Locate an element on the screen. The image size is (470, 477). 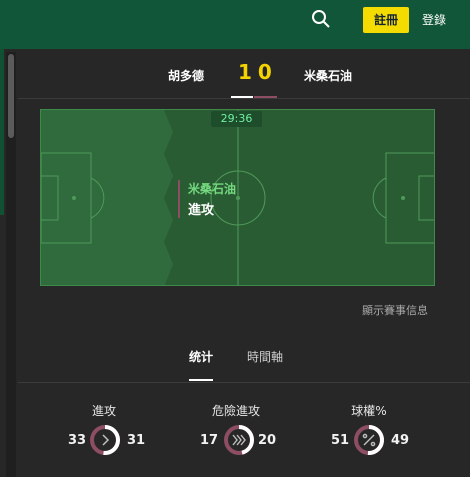
stat-title: 進攻 is located at coordinates (103, 411).